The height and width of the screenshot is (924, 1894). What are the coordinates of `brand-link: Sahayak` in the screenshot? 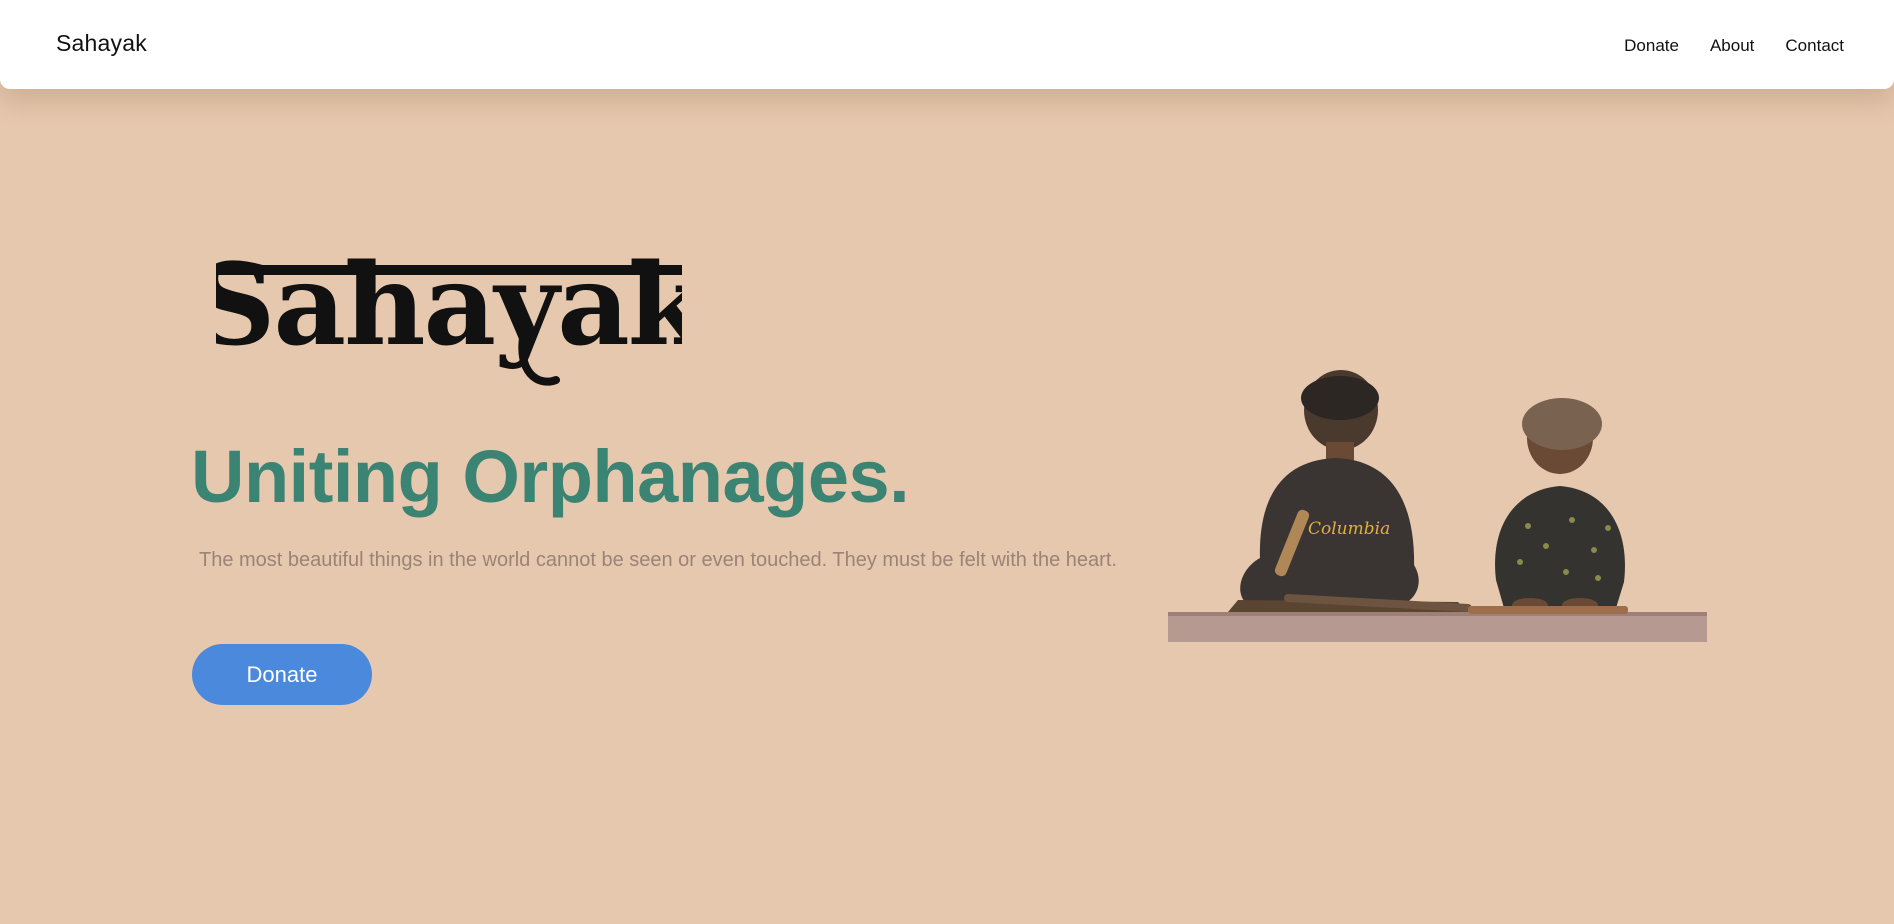 It's located at (101, 43).